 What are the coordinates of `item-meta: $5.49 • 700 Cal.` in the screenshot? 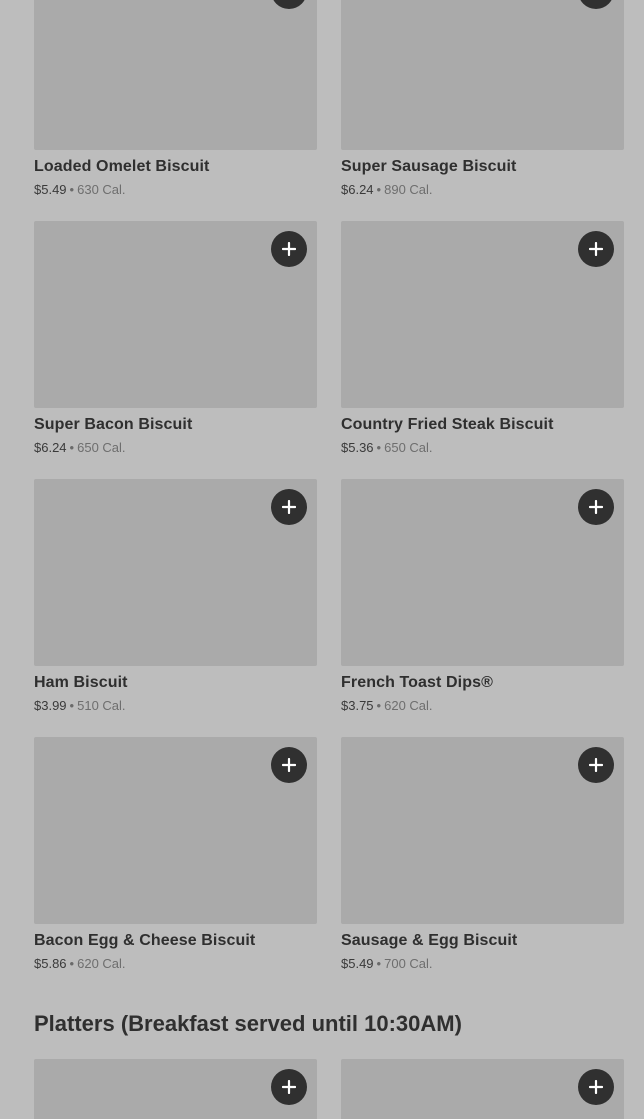 It's located at (387, 963).